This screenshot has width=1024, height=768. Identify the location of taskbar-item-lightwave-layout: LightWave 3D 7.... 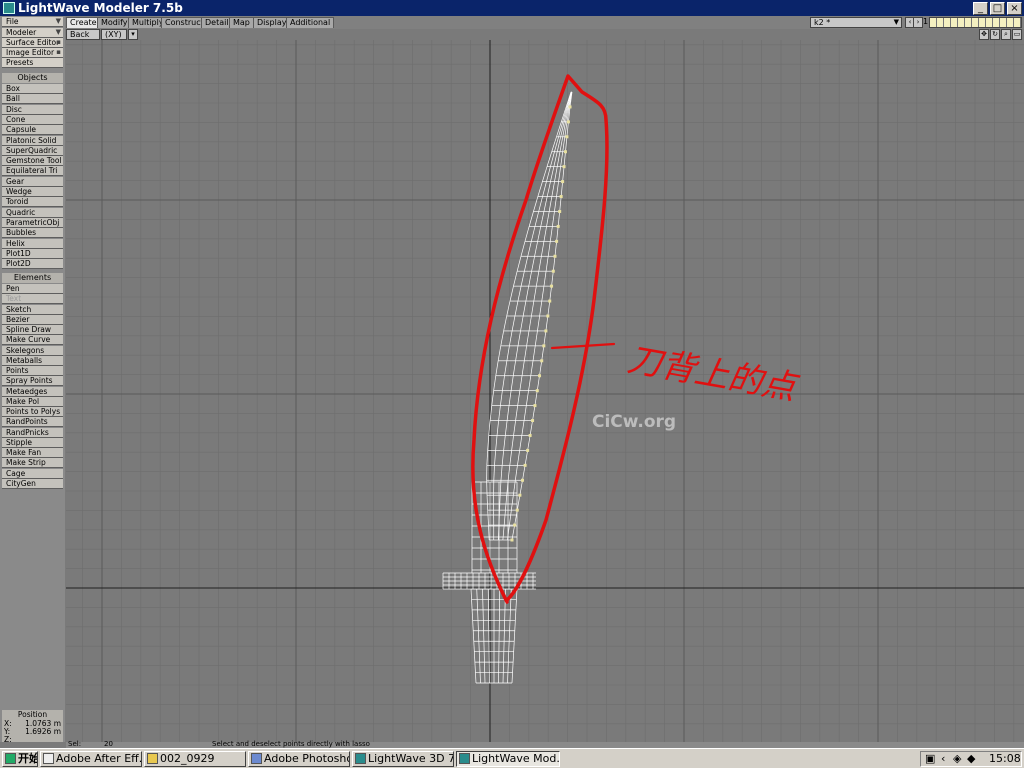
(403, 759).